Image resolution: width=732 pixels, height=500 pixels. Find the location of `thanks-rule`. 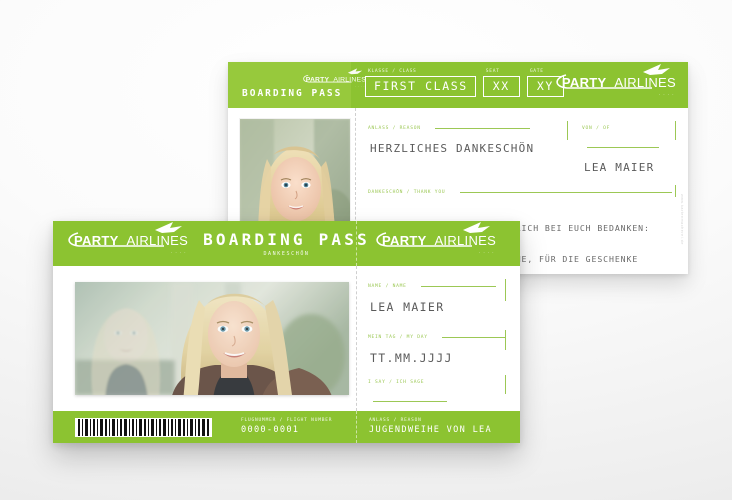

thanks-rule is located at coordinates (566, 192).